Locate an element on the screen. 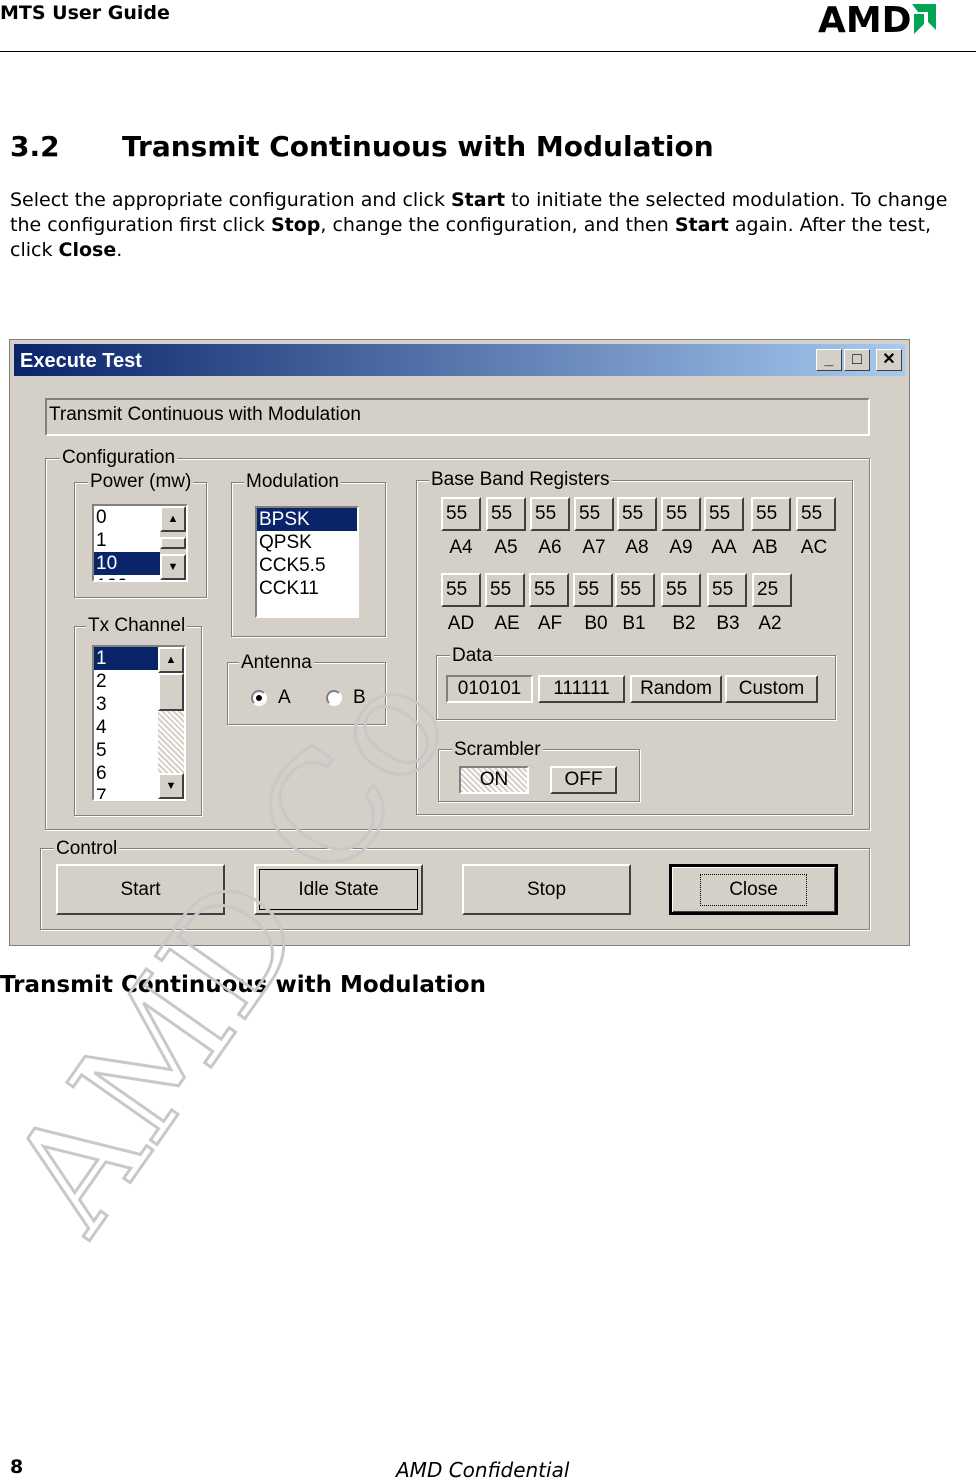  page-number: 8 is located at coordinates (17, 1467).